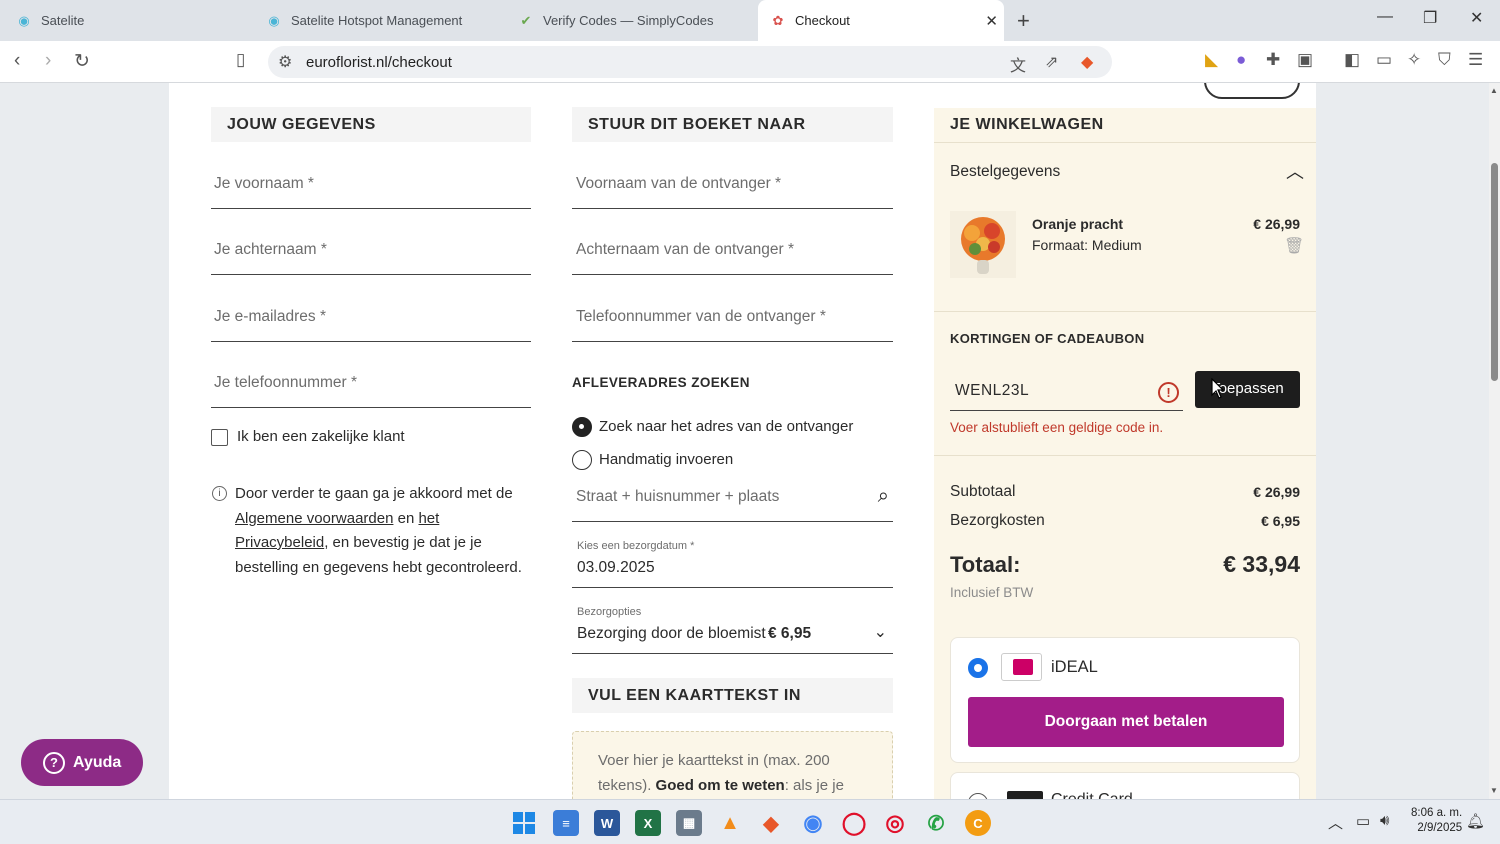  Describe the element at coordinates (732, 124) in the screenshot. I see `recipient-heading: STUUR DIT BOEKET NAAR` at that location.